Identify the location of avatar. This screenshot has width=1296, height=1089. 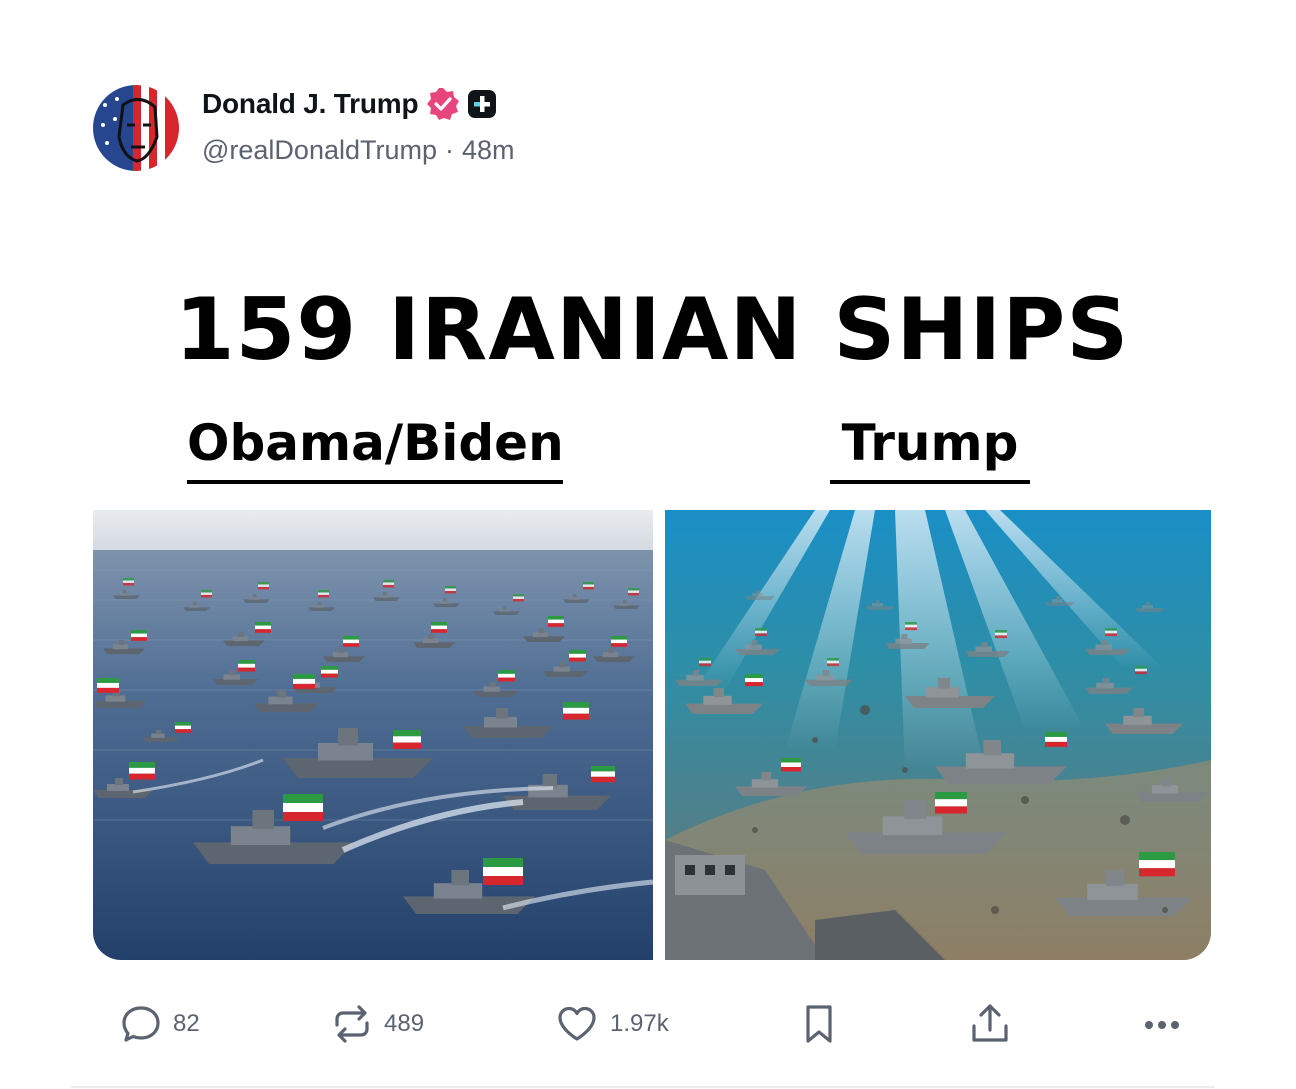
(136, 128).